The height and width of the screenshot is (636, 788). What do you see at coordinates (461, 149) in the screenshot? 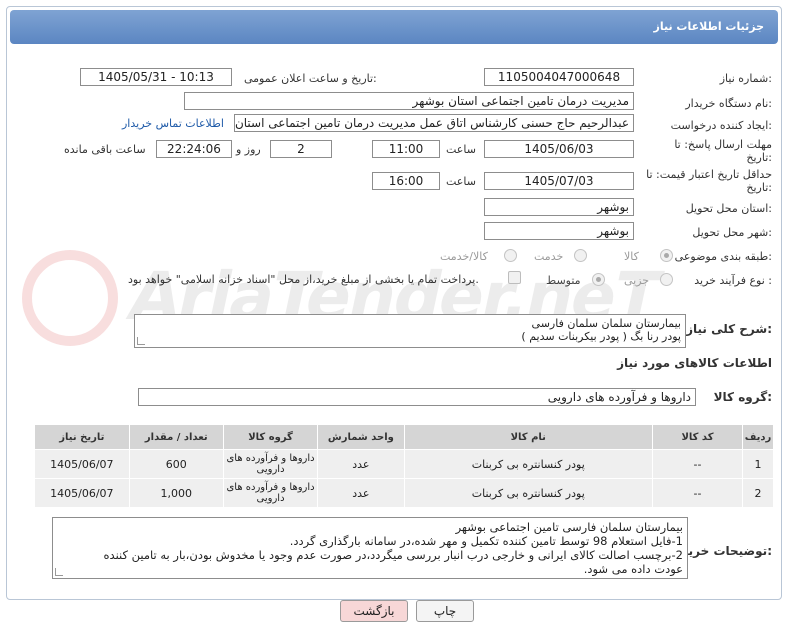
I see `send-time-label: ساعت` at bounding box center [461, 149].